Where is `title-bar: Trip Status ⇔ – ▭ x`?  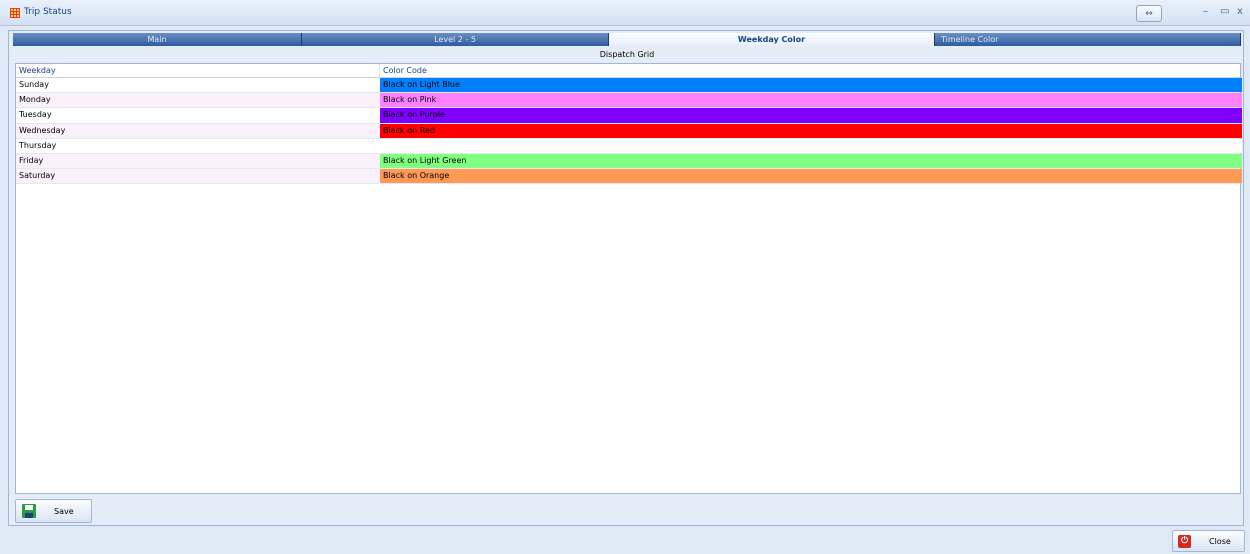
title-bar: Trip Status ⇔ – ▭ x is located at coordinates (625, 13).